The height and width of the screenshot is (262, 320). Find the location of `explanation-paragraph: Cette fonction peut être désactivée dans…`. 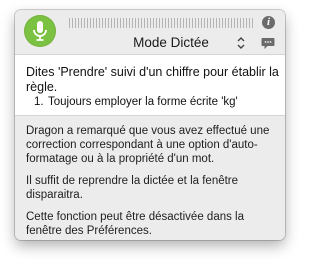

explanation-paragraph: Cette fonction peut être désactivée dans… is located at coordinates (135, 224).